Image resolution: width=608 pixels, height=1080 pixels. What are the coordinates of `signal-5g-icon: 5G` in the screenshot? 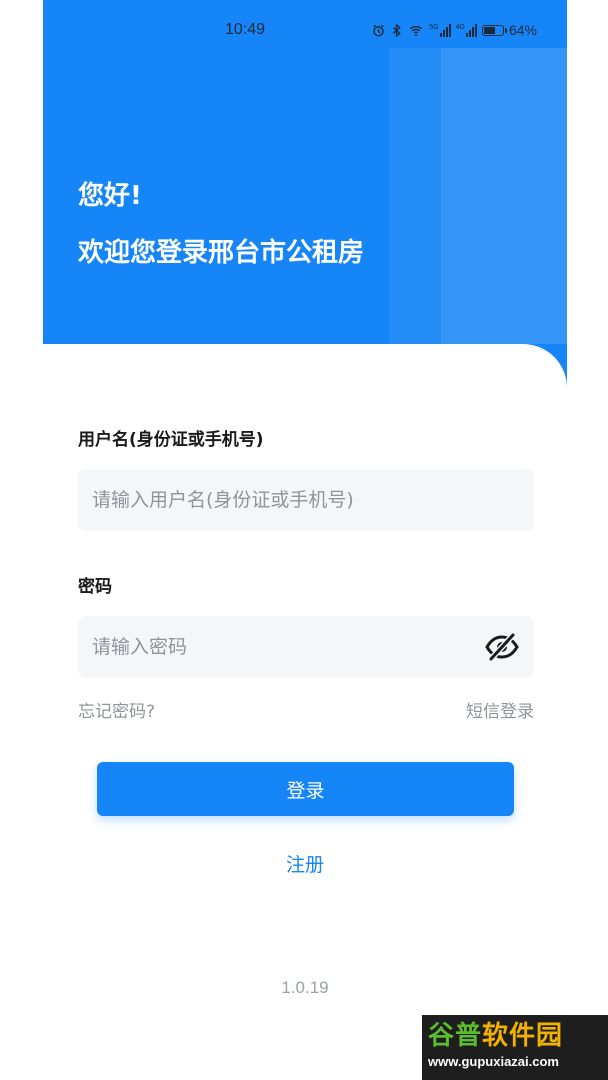 It's located at (440, 30).